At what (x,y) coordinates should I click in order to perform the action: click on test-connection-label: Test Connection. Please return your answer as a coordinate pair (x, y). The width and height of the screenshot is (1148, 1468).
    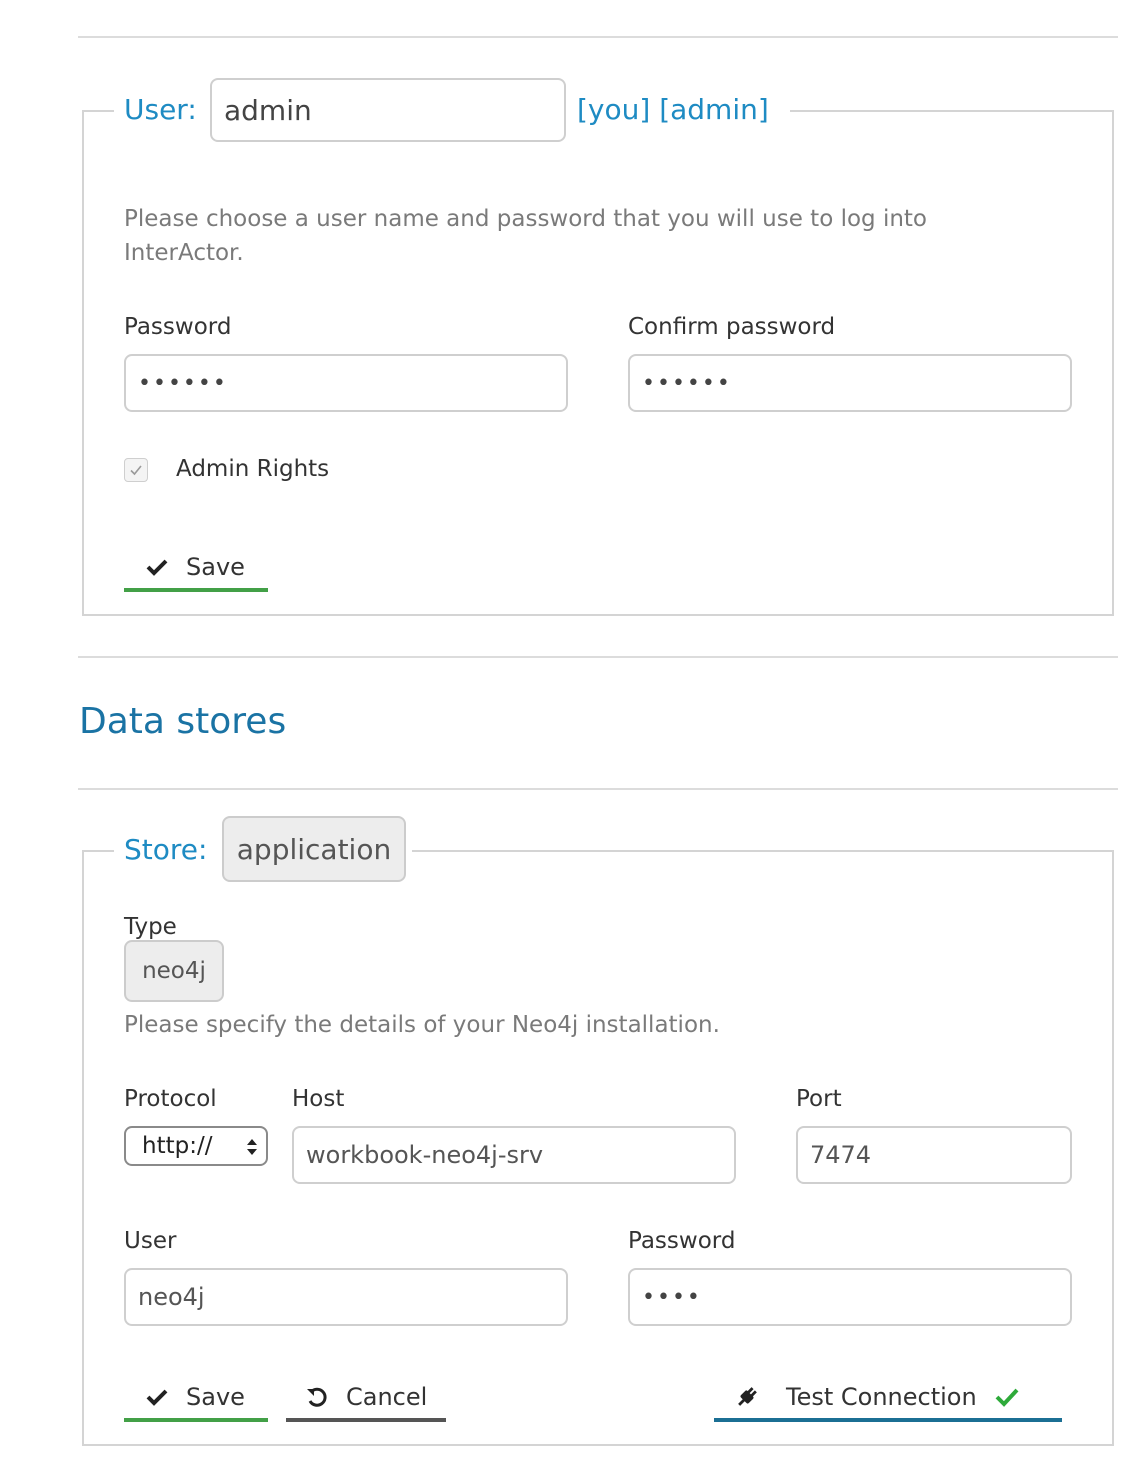
    Looking at the image, I should click on (881, 1397).